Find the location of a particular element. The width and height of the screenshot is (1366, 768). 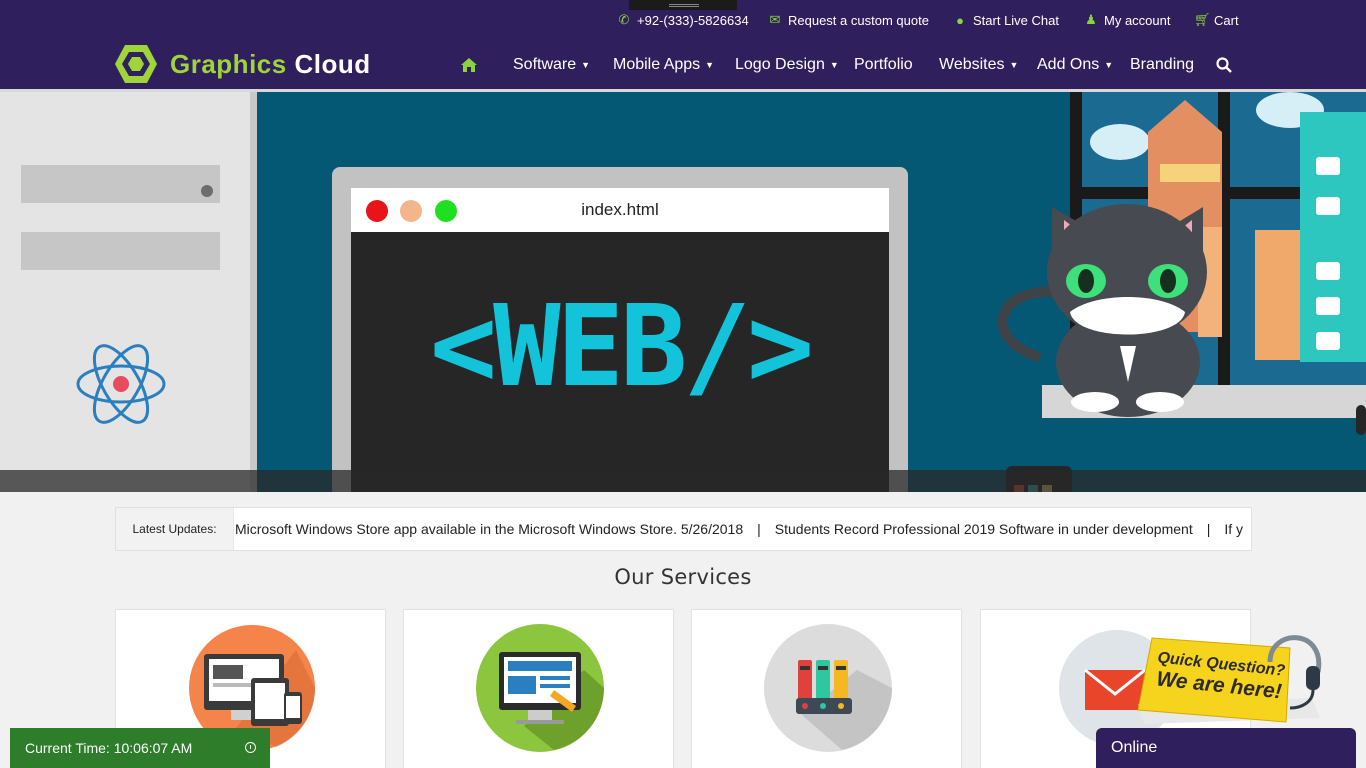

monitor-design-icon is located at coordinates (540, 688).